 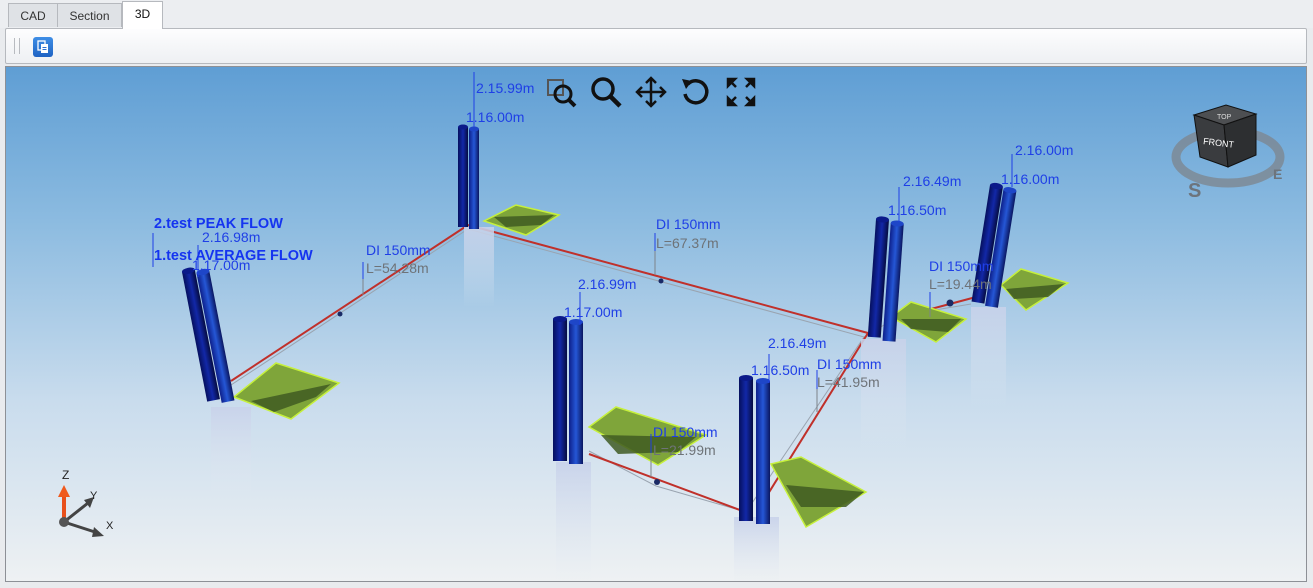 I want to click on node-3-level1: 1.17.00m, so click(x=593, y=312).